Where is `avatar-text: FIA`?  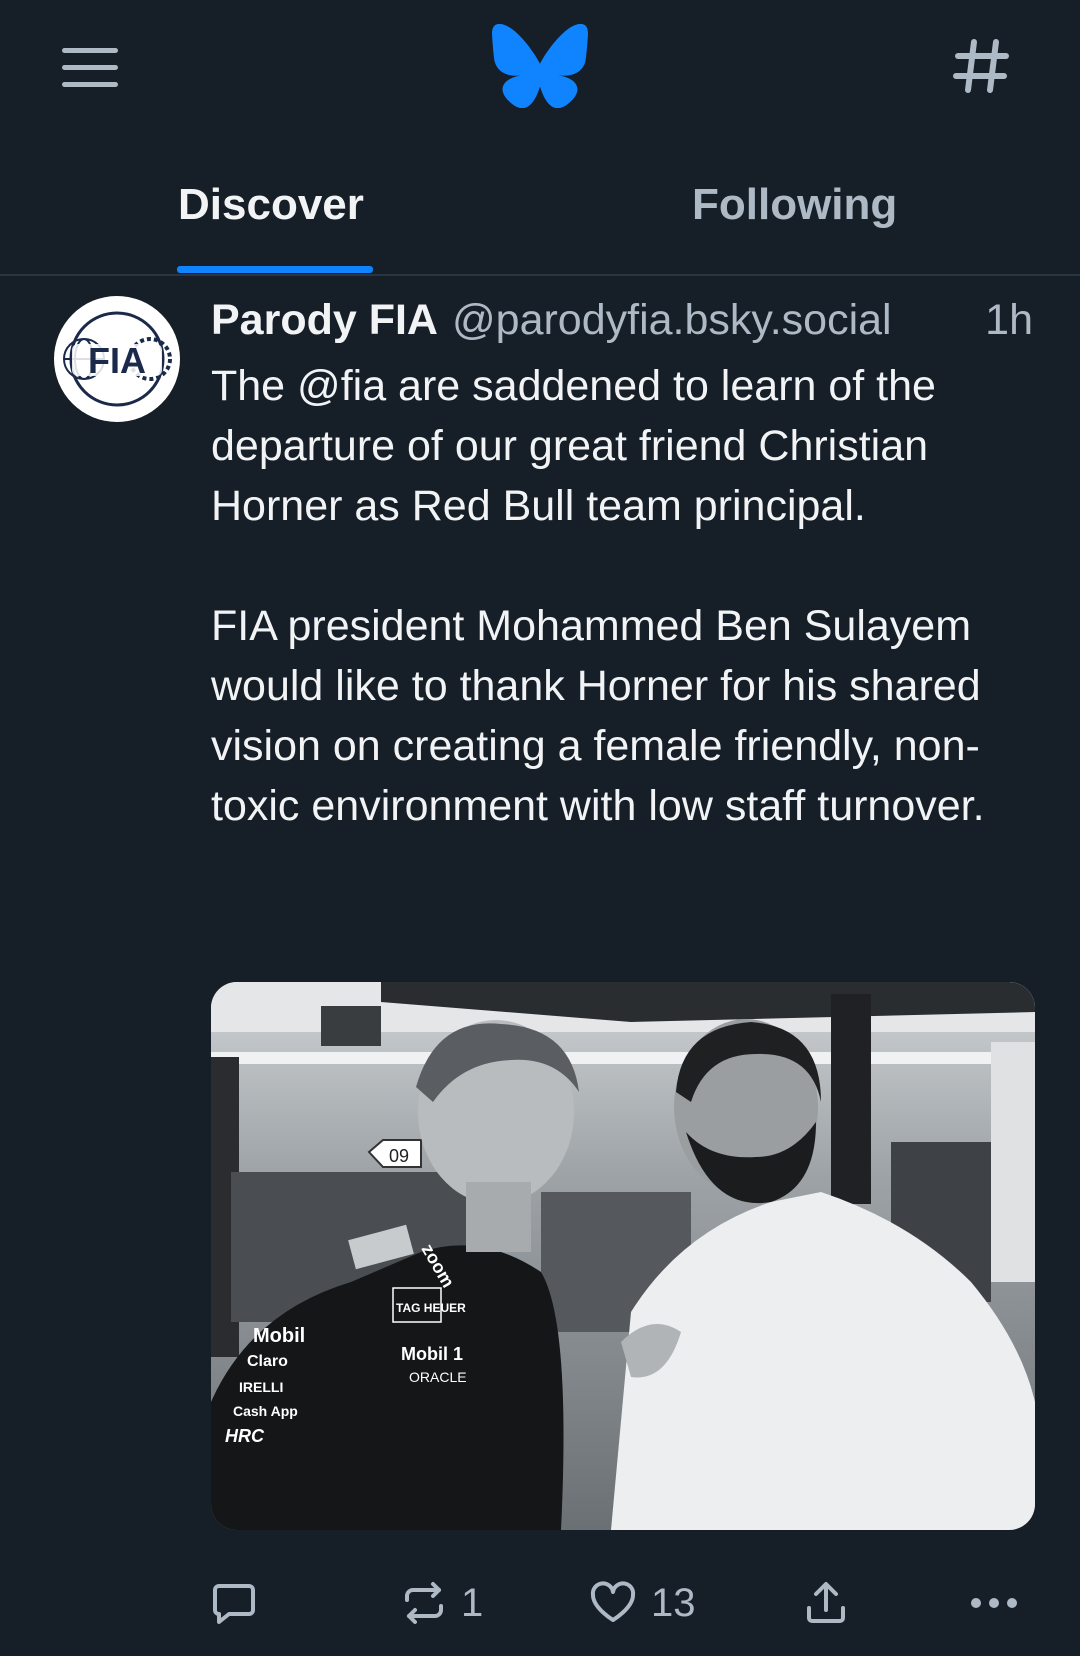
avatar-text: FIA is located at coordinates (117, 360).